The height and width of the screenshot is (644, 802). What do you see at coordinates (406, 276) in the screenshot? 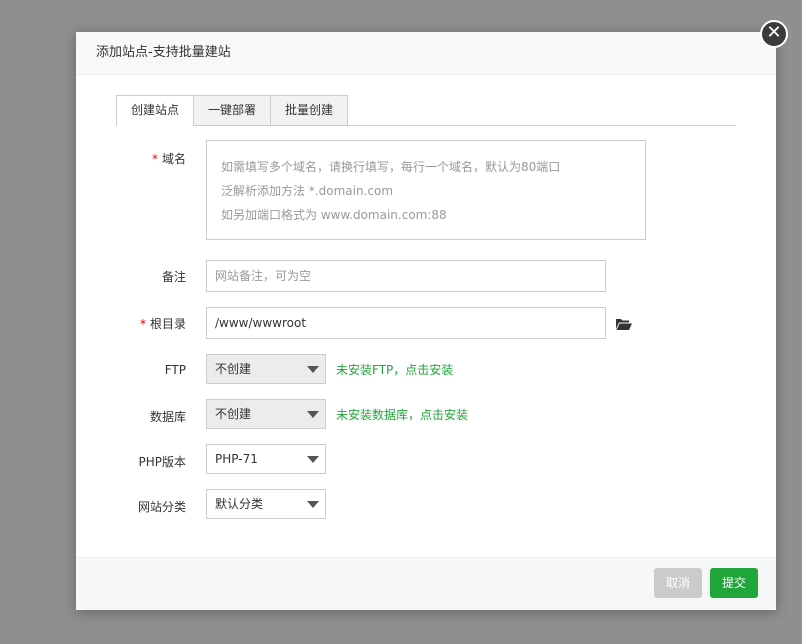
I see `remark-input: 网站备注，可为空` at bounding box center [406, 276].